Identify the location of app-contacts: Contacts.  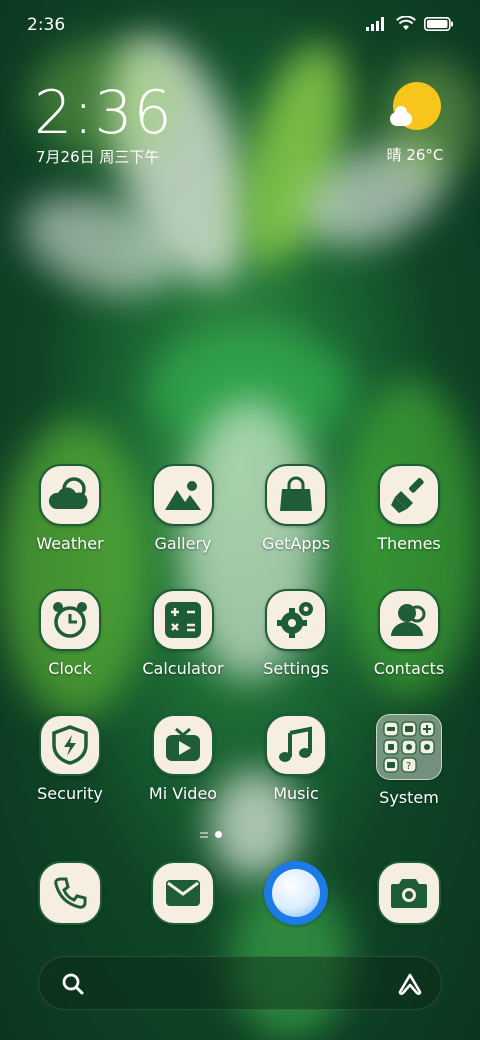
(409, 633).